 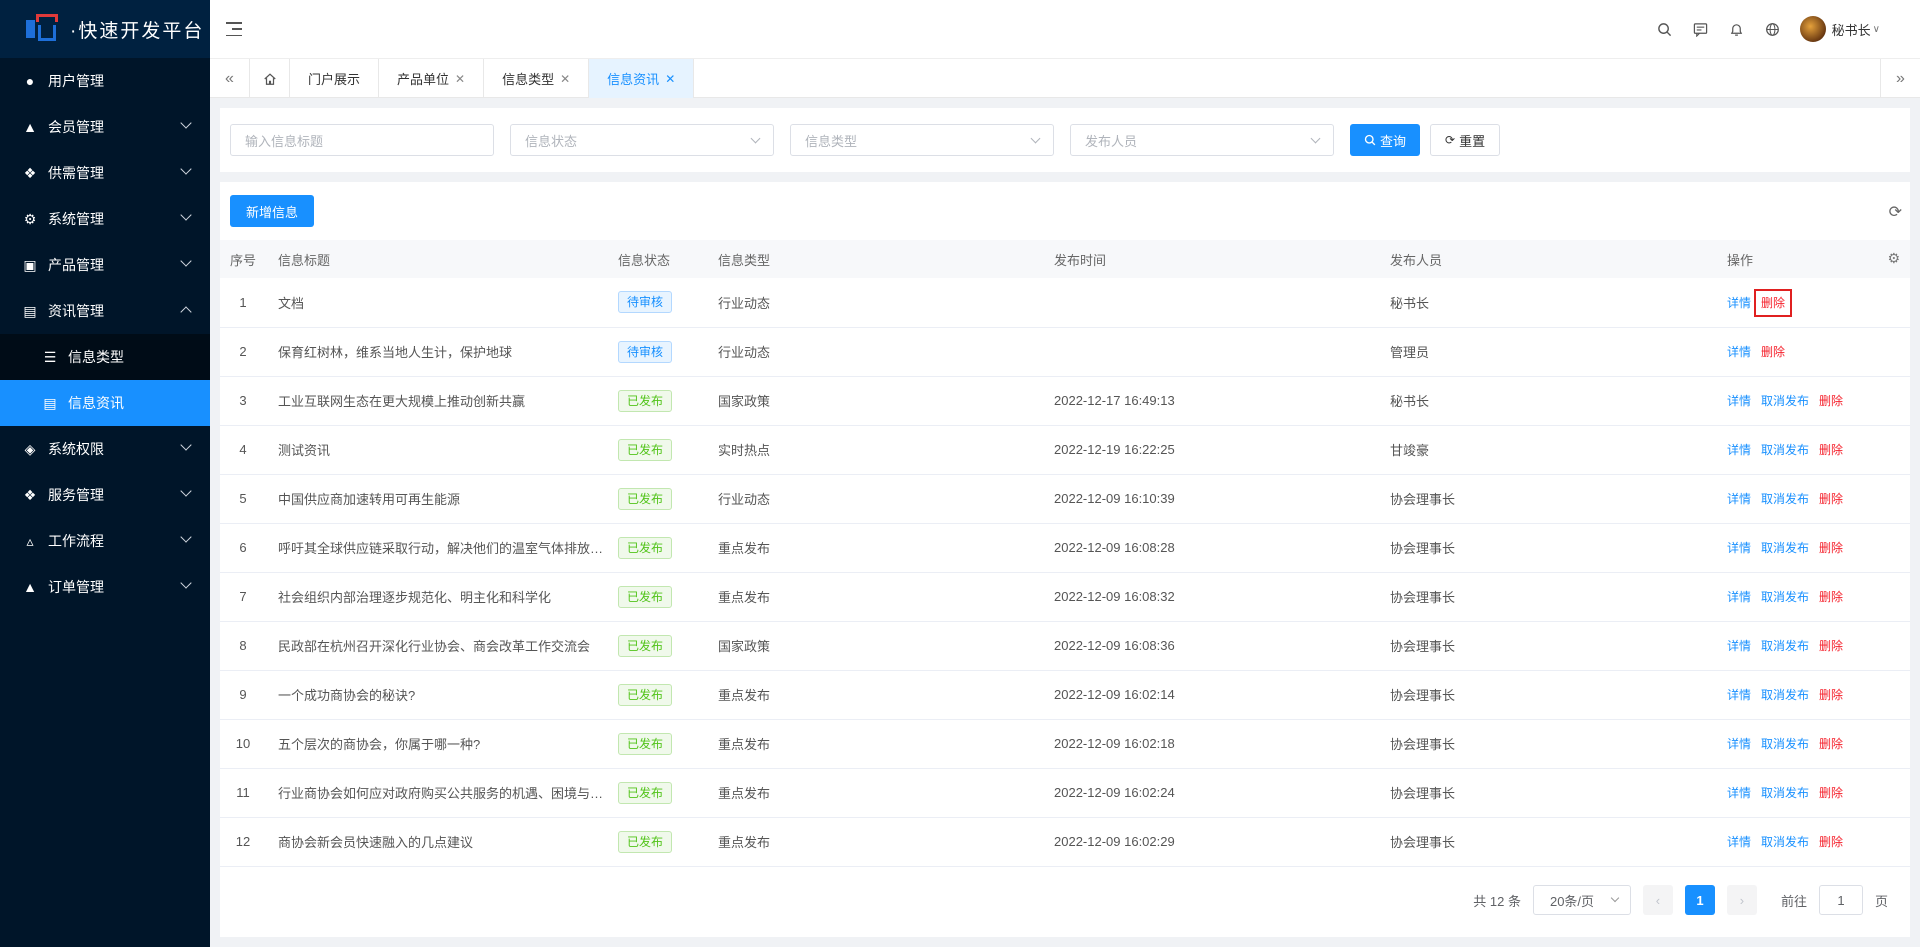 I want to click on sidebar-item: ▲ 会员管理, so click(x=105, y=127).